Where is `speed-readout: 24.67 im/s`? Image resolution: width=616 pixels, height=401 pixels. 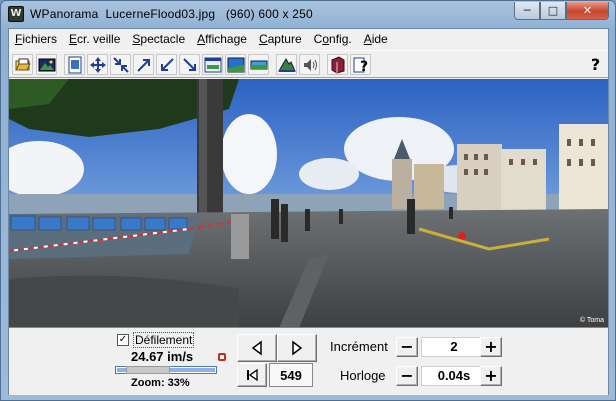 speed-readout: 24.67 im/s is located at coordinates (162, 356).